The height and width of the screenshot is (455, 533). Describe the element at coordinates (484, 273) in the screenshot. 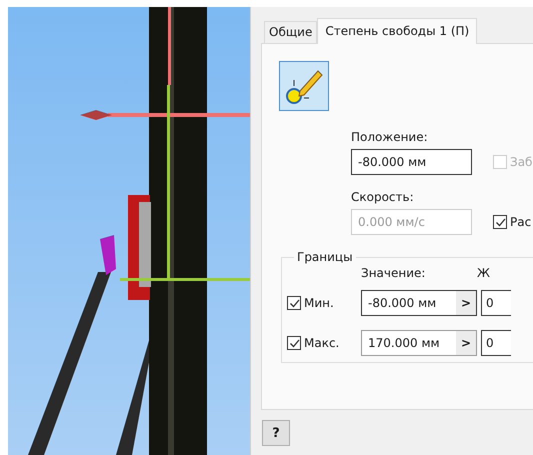

I see `column-header: Ж` at that location.